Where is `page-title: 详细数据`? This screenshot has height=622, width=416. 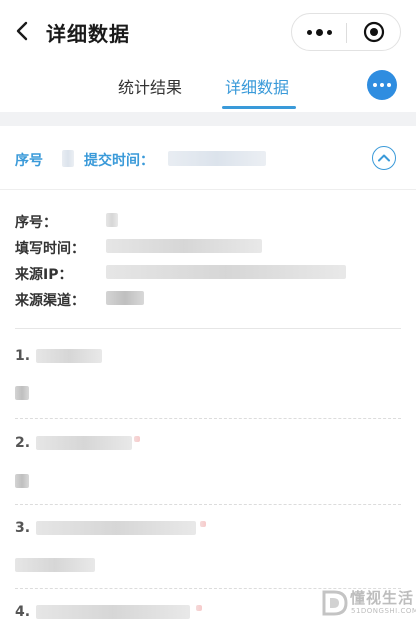
page-title: 详细数据 is located at coordinates (88, 34).